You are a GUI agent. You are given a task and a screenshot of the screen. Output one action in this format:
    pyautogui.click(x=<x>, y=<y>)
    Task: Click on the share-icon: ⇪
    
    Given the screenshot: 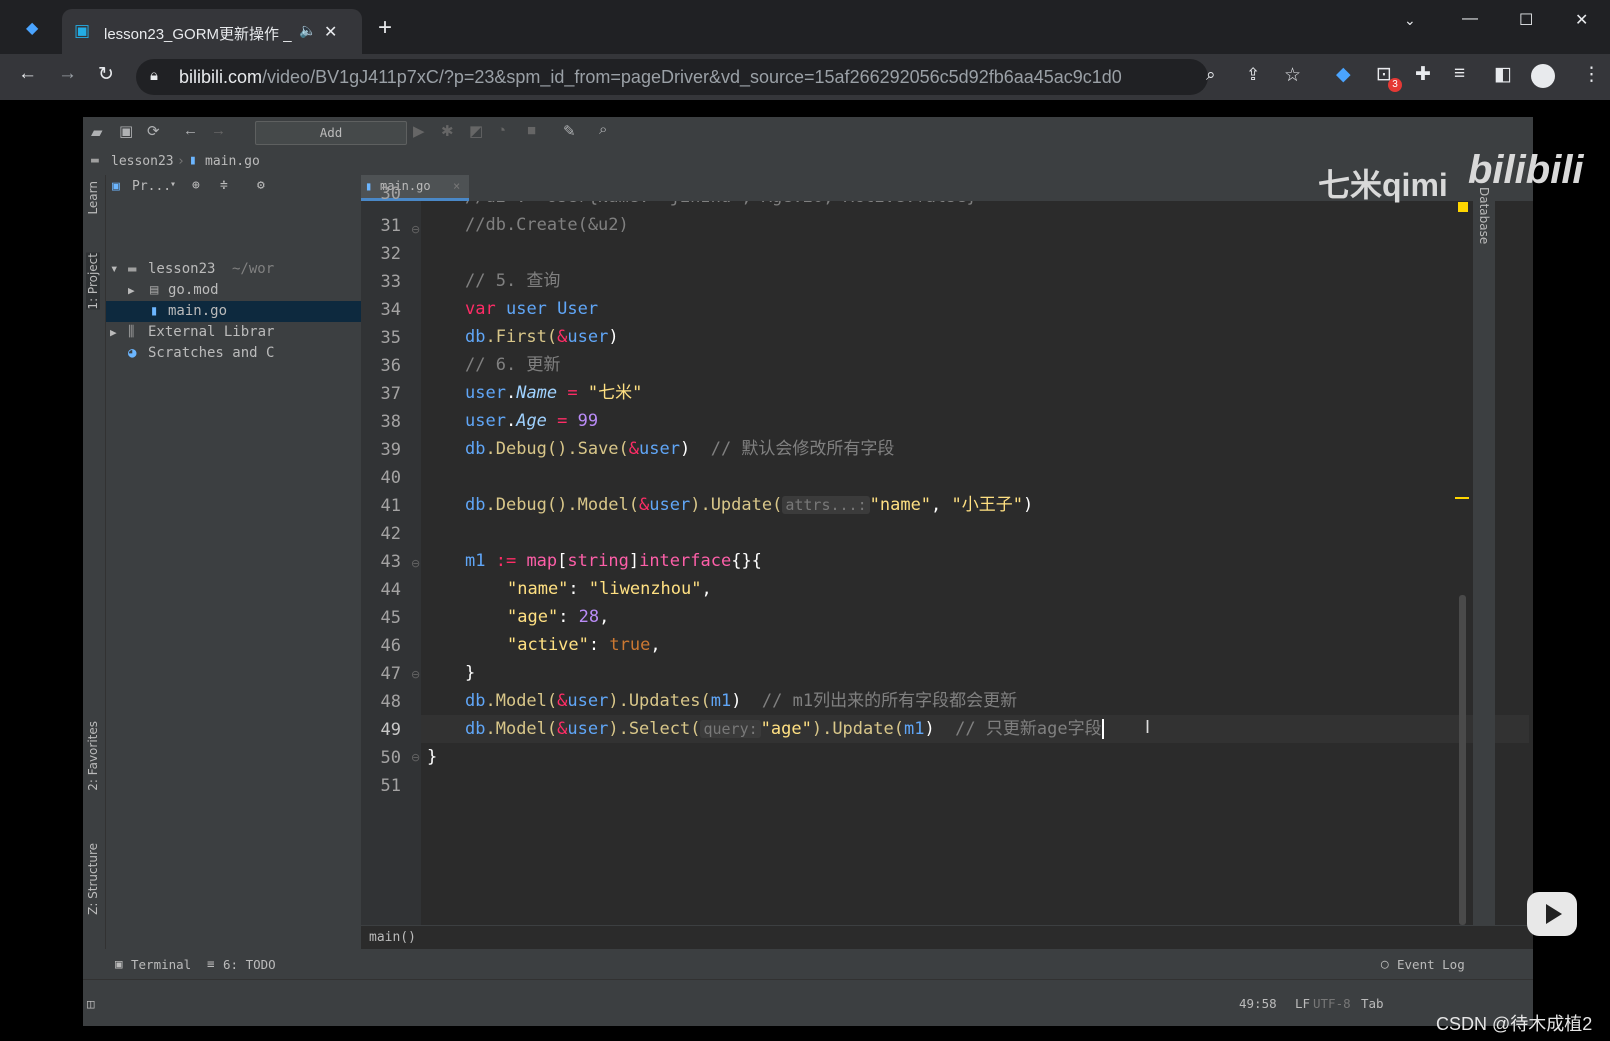 What is the action you would take?
    pyautogui.click(x=1253, y=75)
    